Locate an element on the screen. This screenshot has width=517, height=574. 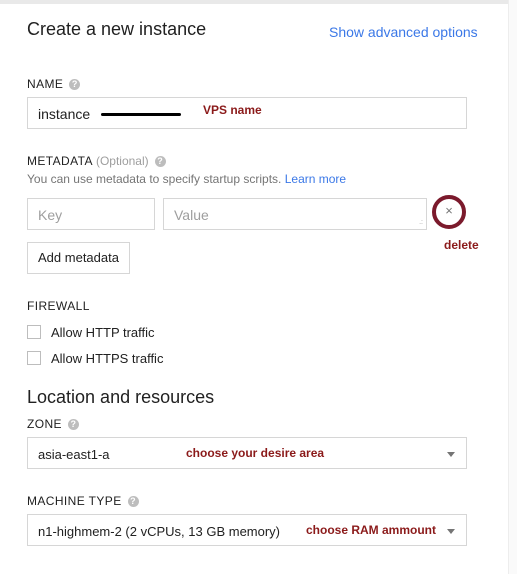
scrollbar-track is located at coordinates (512, 287).